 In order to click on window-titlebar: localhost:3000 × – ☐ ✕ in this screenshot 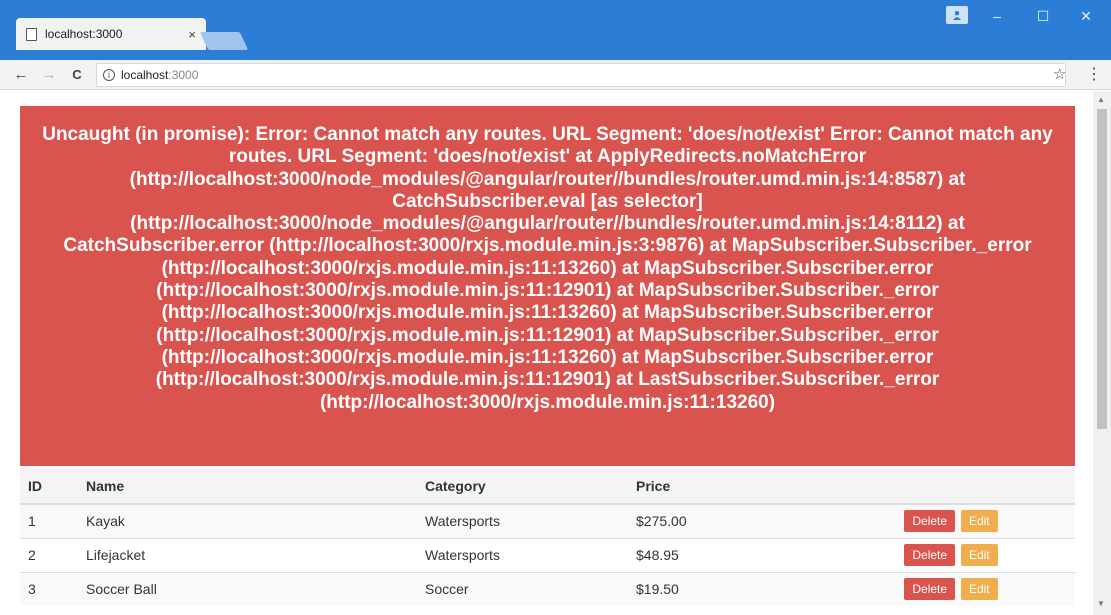, I will do `click(555, 30)`.